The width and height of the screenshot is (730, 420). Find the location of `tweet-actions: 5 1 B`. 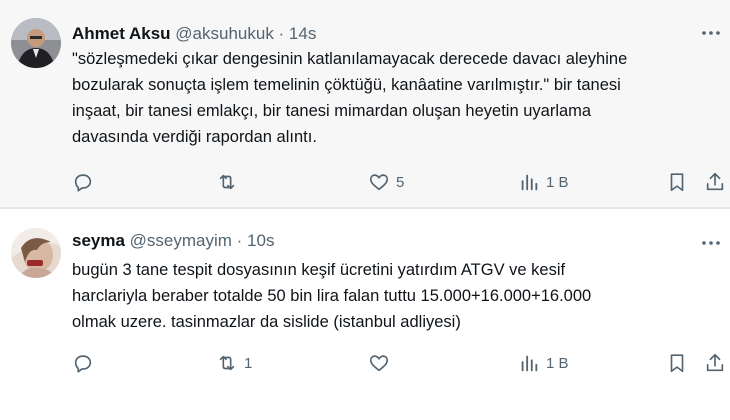

tweet-actions: 5 1 B is located at coordinates (400, 182).